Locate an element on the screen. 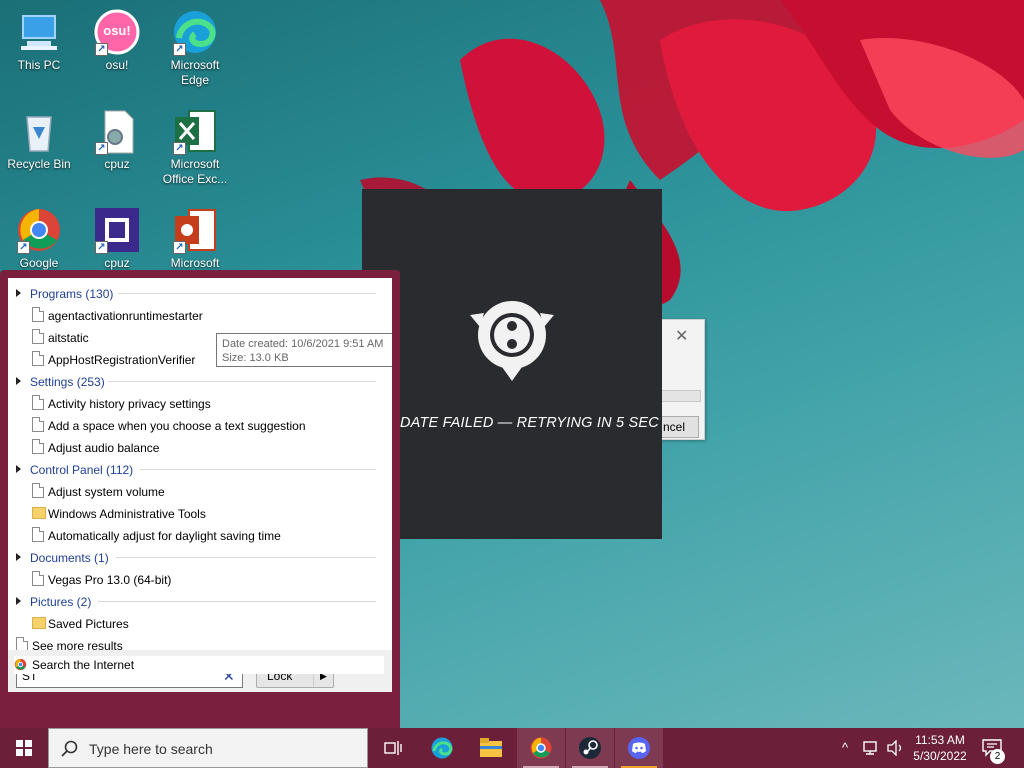  osu-icon-text: osu! is located at coordinates (117, 30).